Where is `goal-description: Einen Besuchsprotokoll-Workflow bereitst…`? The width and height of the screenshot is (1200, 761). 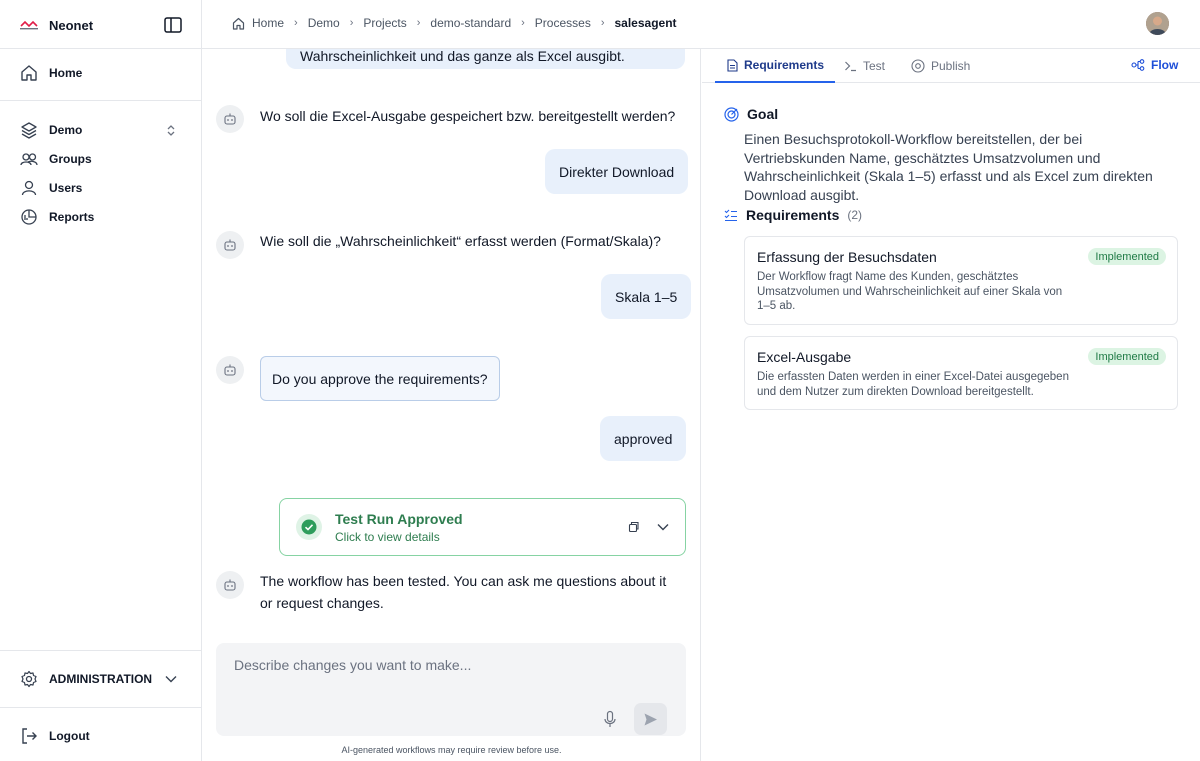
goal-description: Einen Besuchsprotokoll-Workflow bereitst… is located at coordinates (948, 167).